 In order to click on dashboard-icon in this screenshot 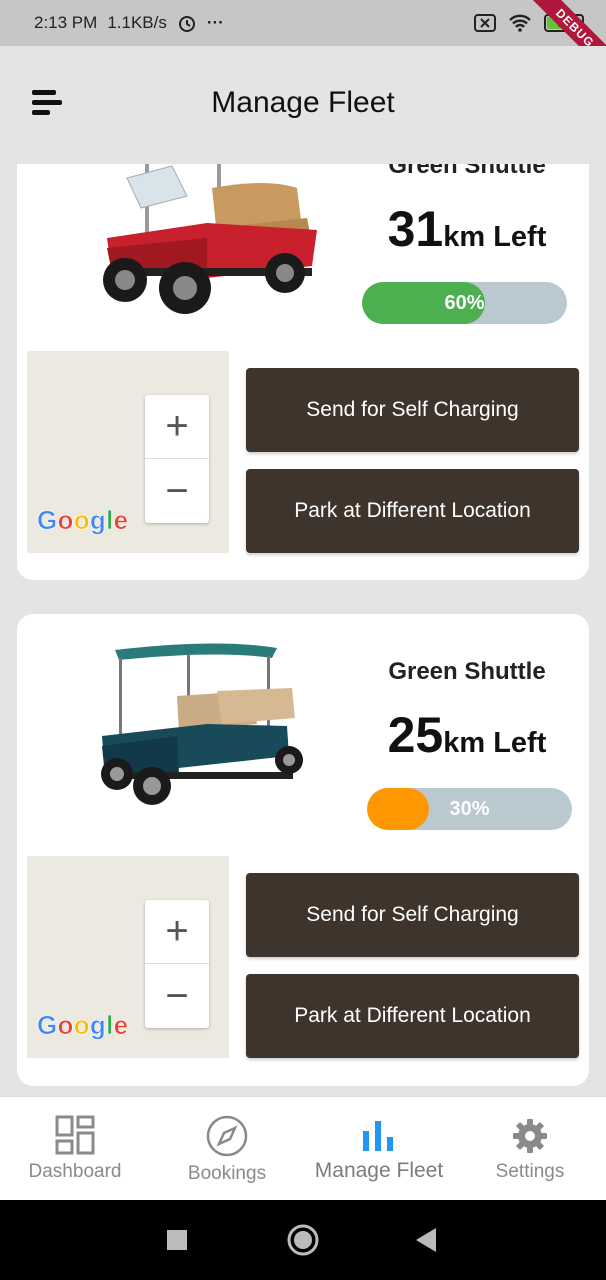, I will do `click(75, 1135)`.